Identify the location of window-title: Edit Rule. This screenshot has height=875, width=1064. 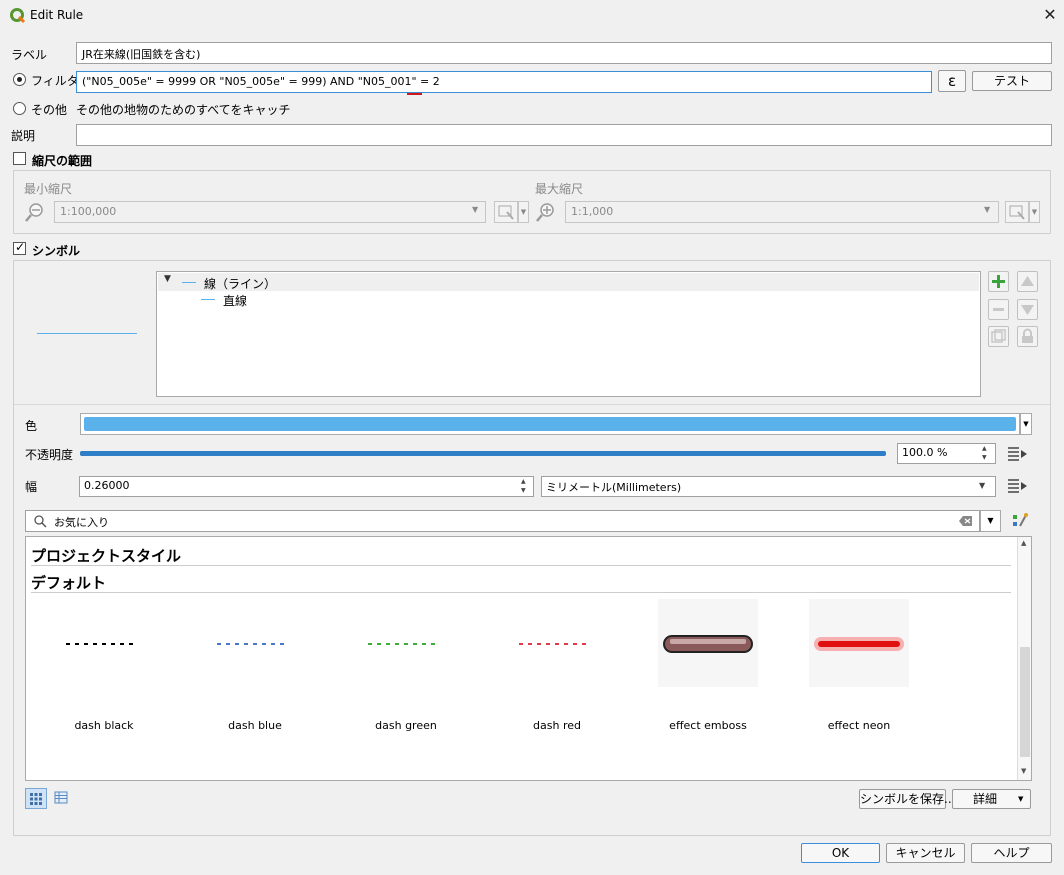
(57, 15).